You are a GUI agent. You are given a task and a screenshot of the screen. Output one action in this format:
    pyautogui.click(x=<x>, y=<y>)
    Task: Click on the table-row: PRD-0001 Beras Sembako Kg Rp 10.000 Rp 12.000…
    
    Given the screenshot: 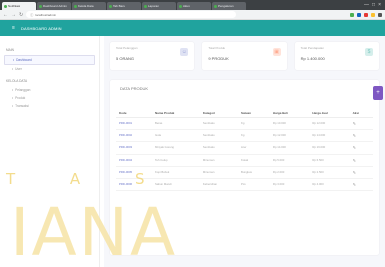 What is the action you would take?
    pyautogui.click(x=244, y=124)
    